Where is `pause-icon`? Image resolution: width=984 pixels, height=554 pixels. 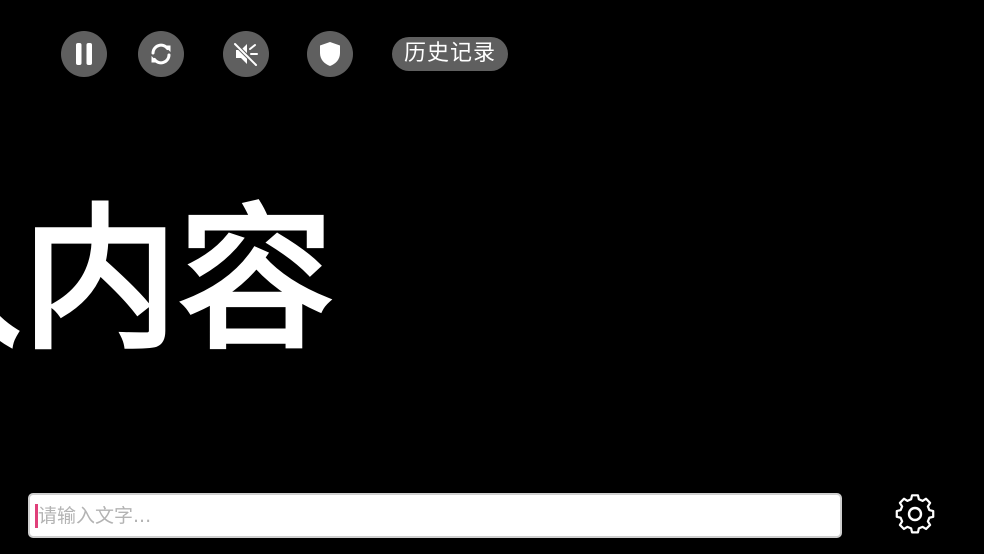 pause-icon is located at coordinates (84, 54).